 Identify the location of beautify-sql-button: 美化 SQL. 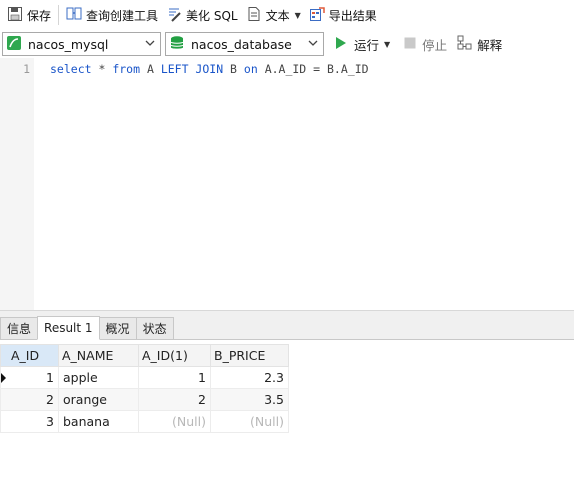
(202, 15).